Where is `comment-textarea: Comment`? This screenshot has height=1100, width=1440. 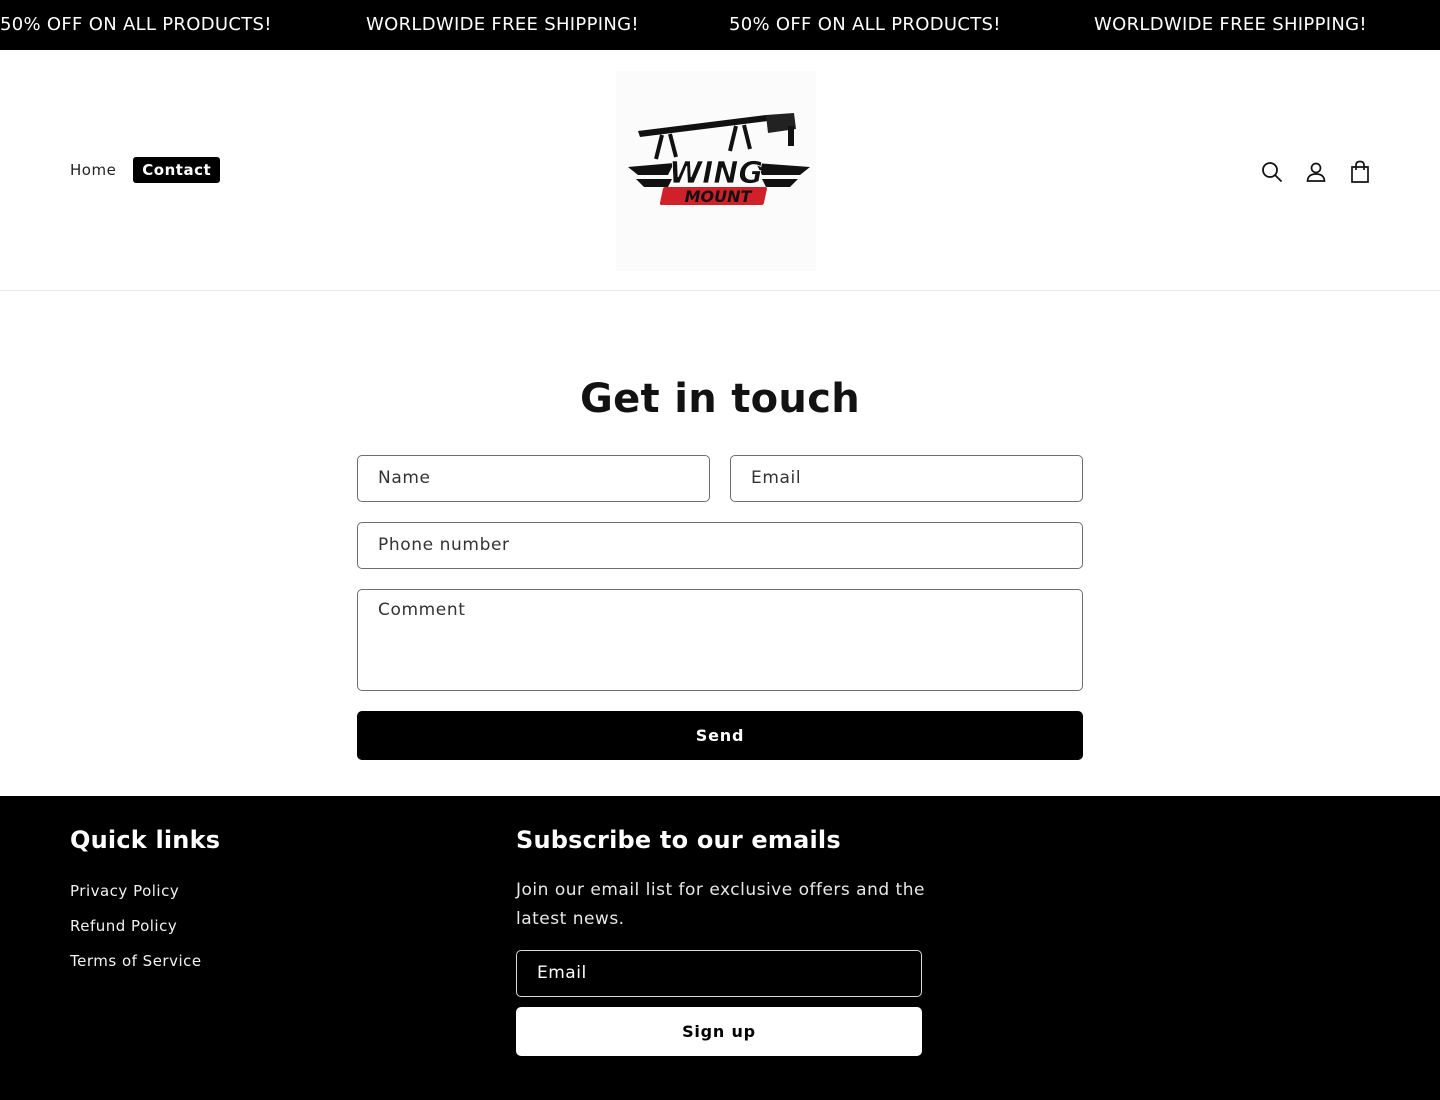
comment-textarea: Comment is located at coordinates (720, 640).